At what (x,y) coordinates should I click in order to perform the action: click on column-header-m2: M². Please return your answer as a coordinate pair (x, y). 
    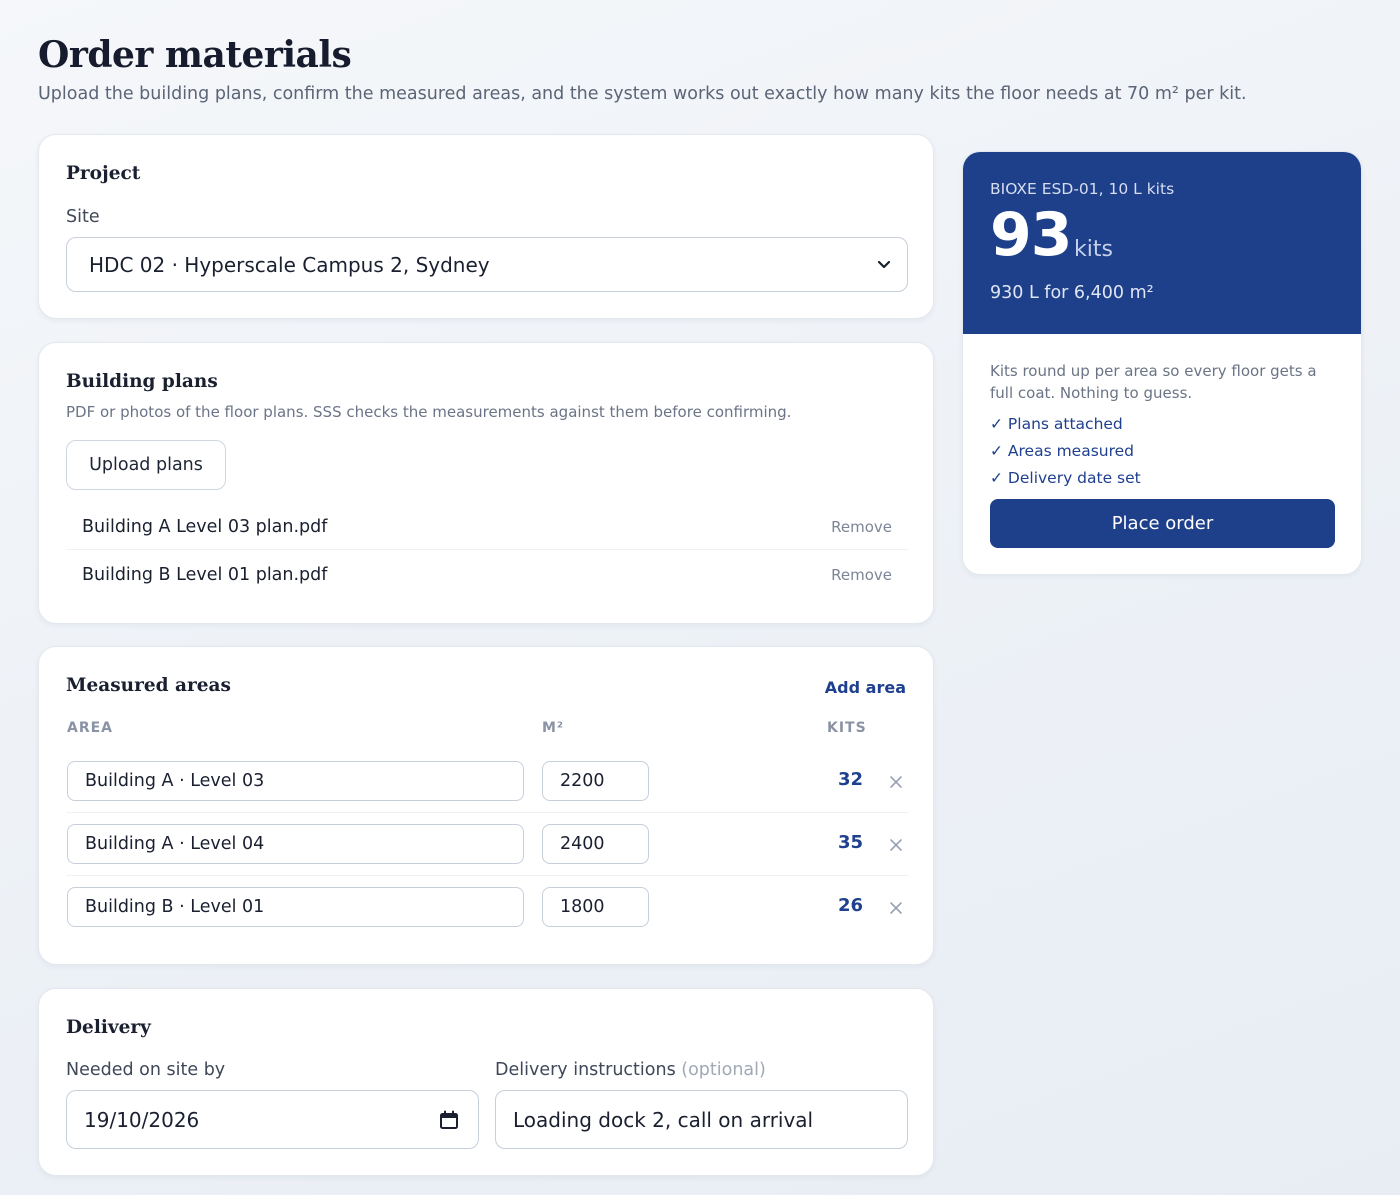
    Looking at the image, I should click on (553, 728).